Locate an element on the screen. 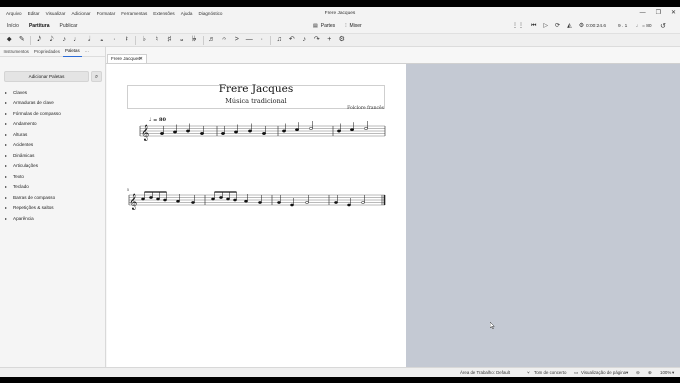  parts-button: ▤ Partes is located at coordinates (324, 26).